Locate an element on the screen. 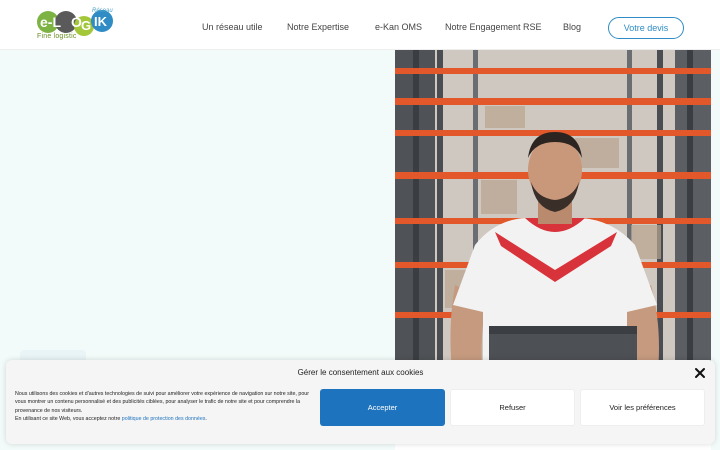 This screenshot has width=720, height=450. svg-text: IK is located at coordinates (101, 21).